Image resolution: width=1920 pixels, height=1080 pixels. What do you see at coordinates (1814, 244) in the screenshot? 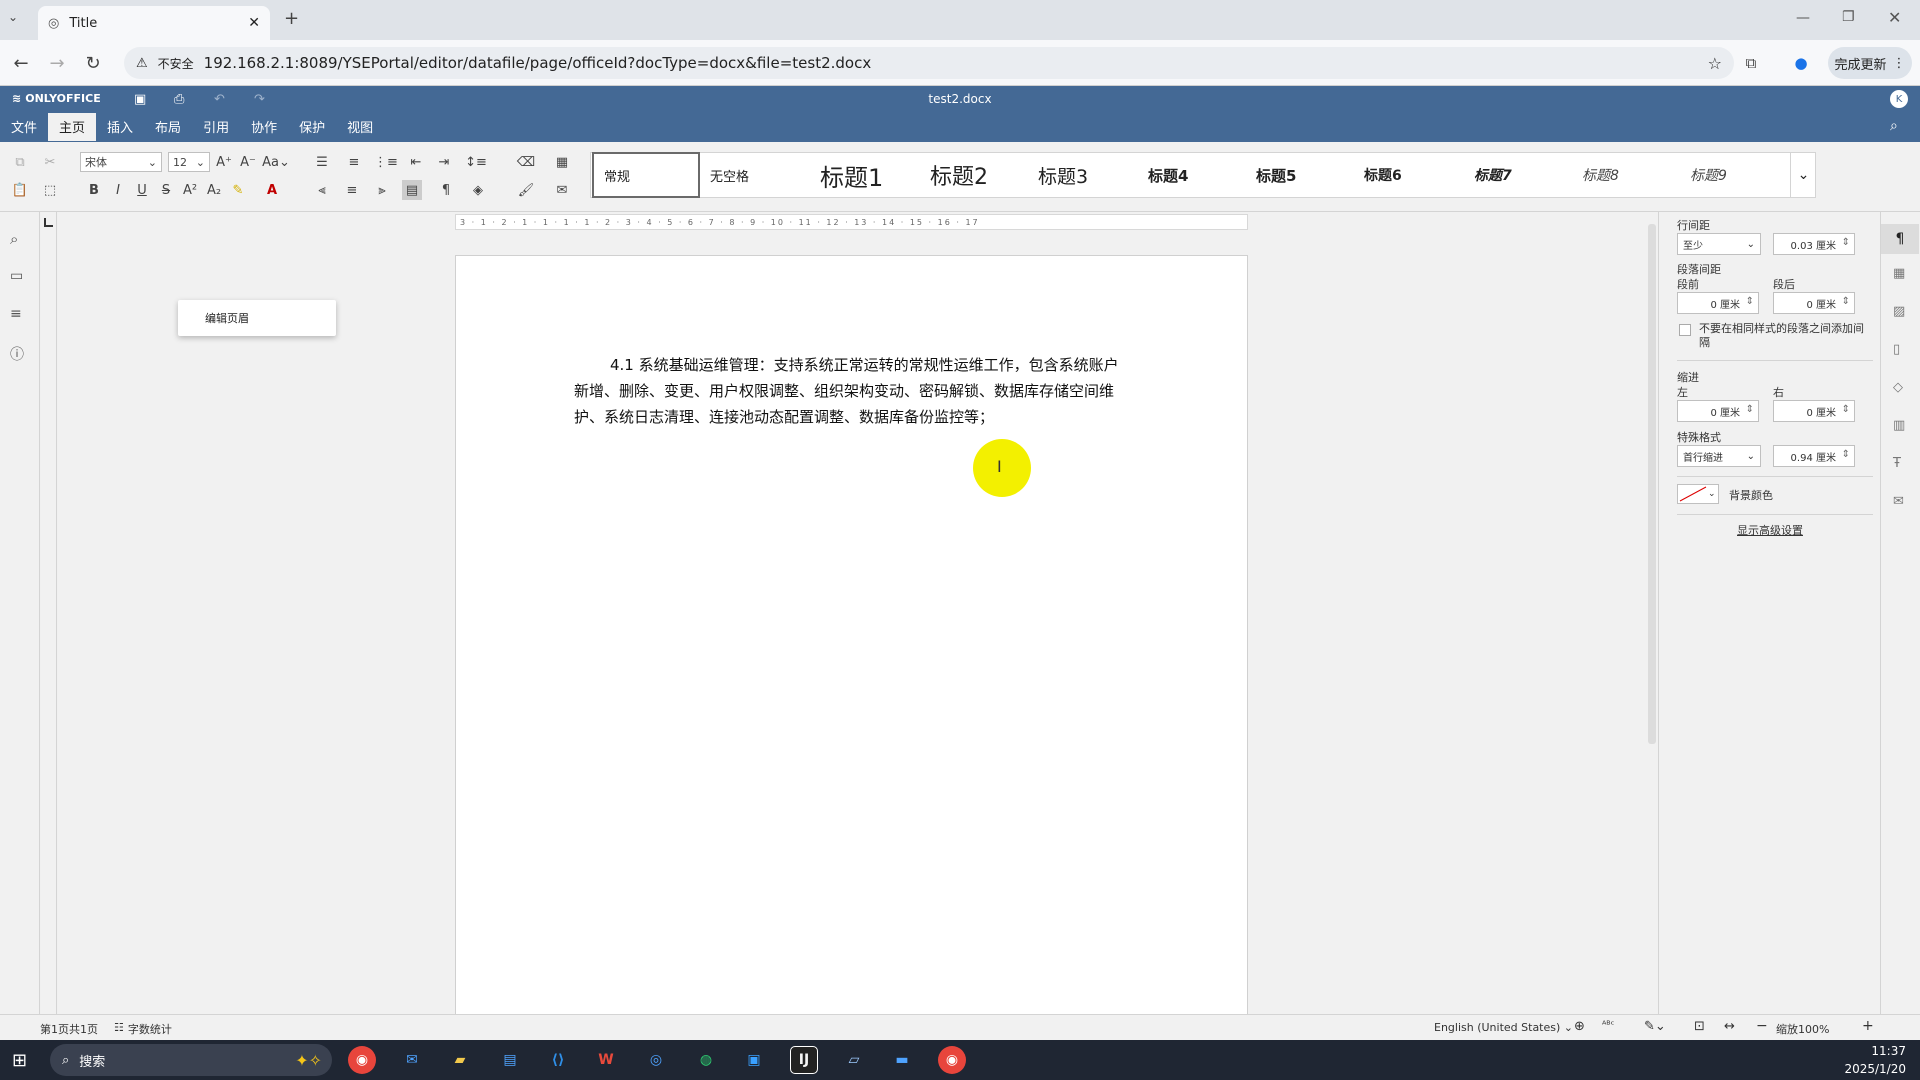
I see `line-spacing-value-field: 0.03 厘米` at bounding box center [1814, 244].